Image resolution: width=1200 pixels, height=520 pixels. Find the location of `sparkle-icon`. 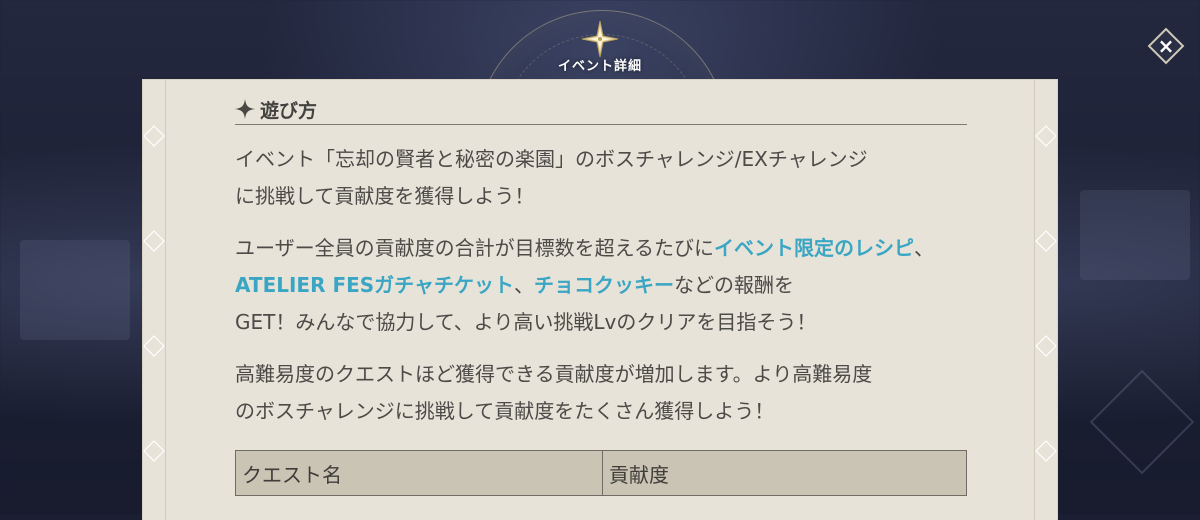

sparkle-icon is located at coordinates (245, 109).